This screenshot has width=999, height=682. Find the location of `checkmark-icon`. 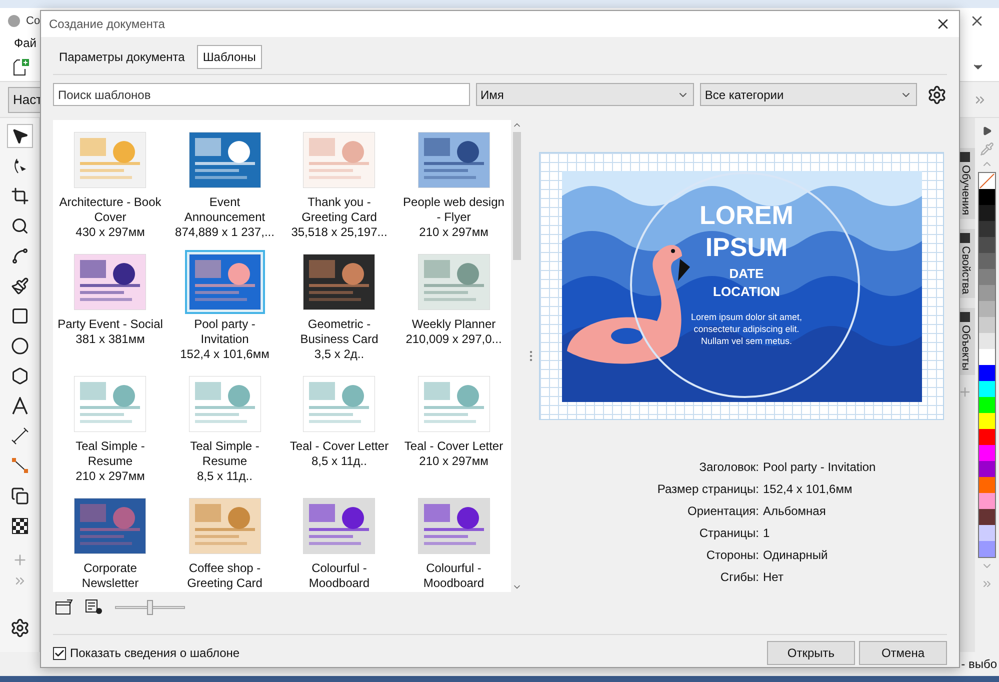

checkmark-icon is located at coordinates (59, 653).